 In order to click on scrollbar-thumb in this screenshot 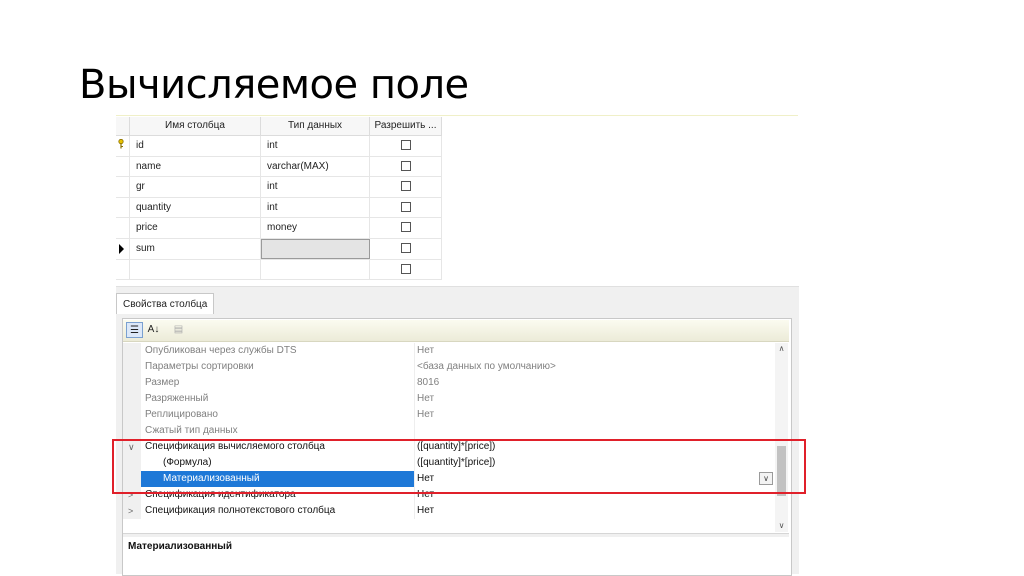, I will do `click(781, 471)`.